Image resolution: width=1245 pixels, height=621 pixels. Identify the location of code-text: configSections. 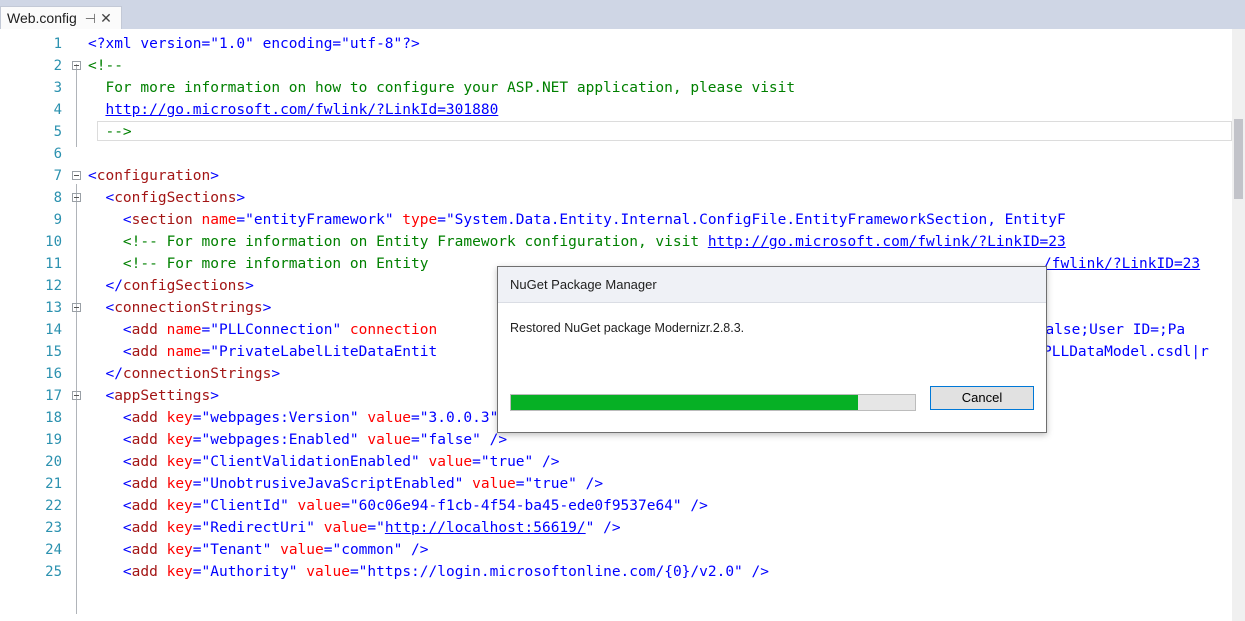
(184, 286).